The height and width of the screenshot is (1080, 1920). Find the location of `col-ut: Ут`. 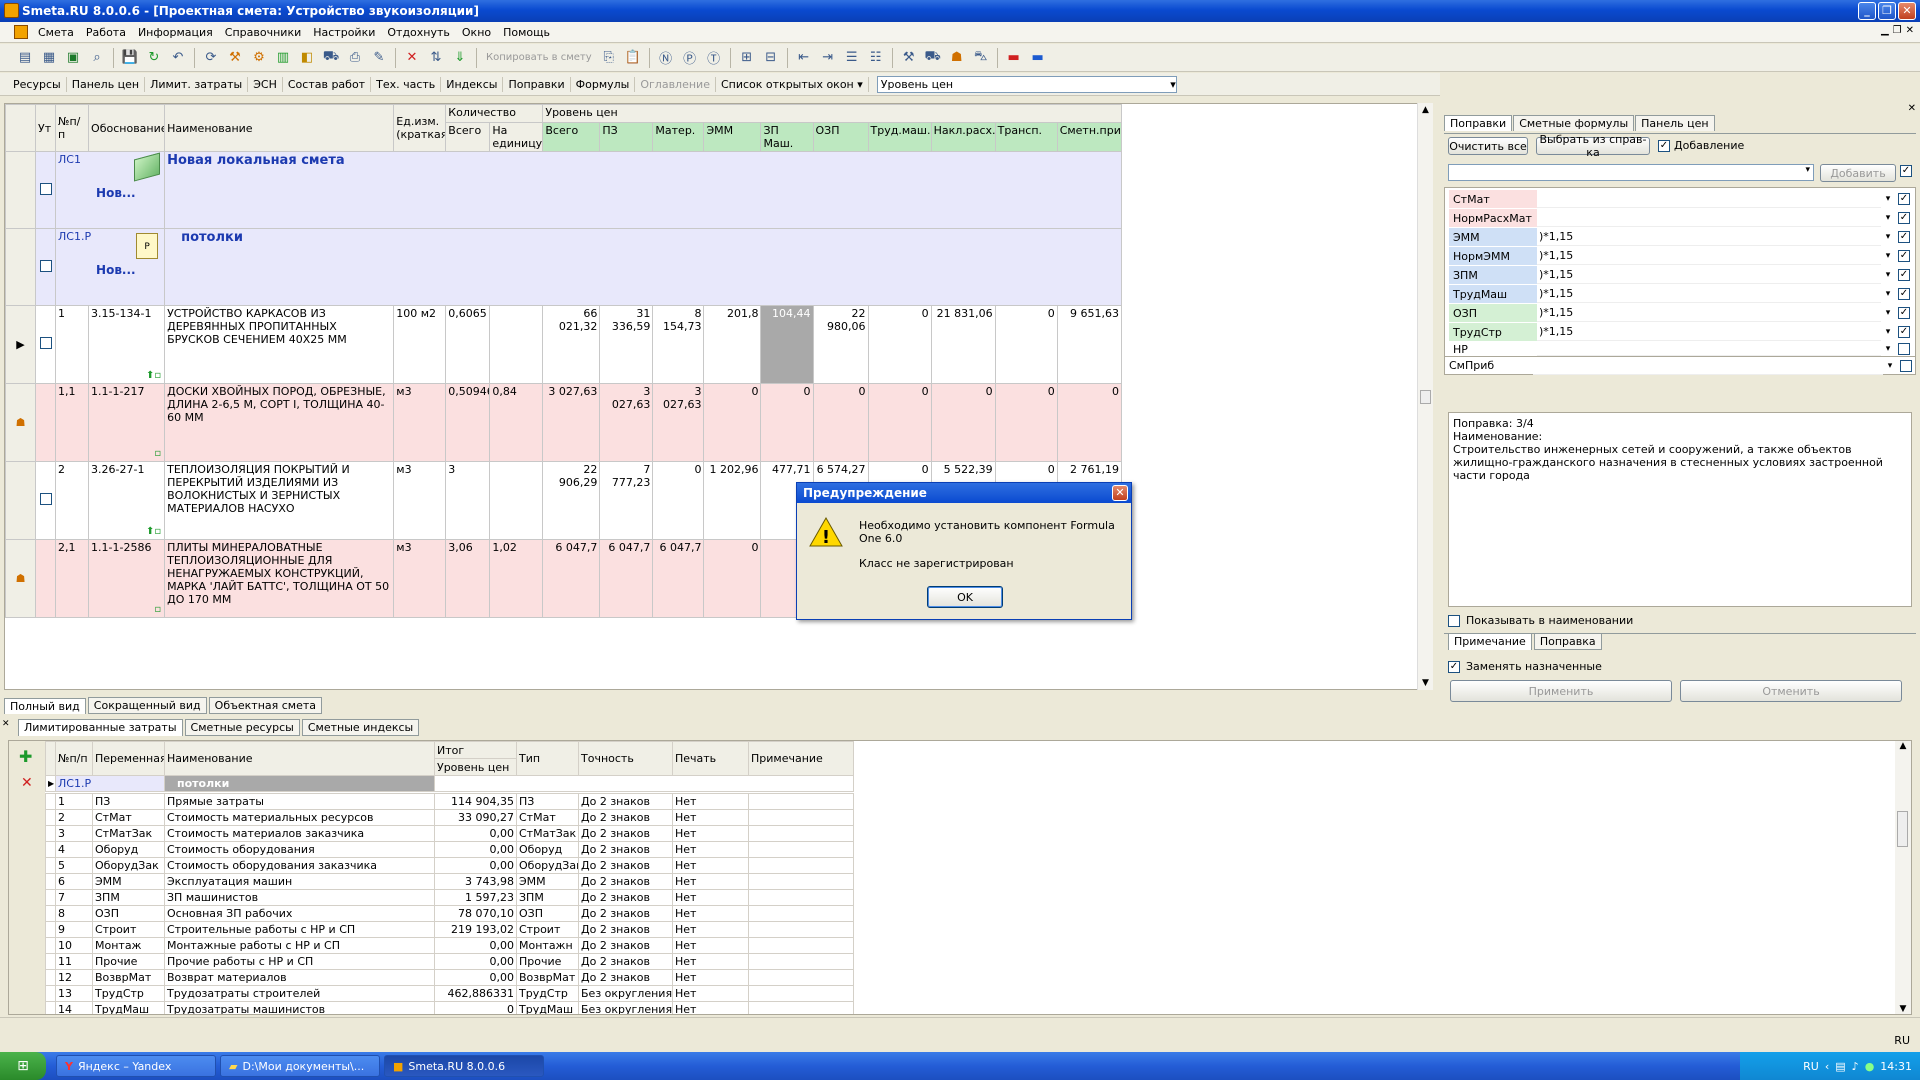

col-ut: Ут is located at coordinates (46, 128).